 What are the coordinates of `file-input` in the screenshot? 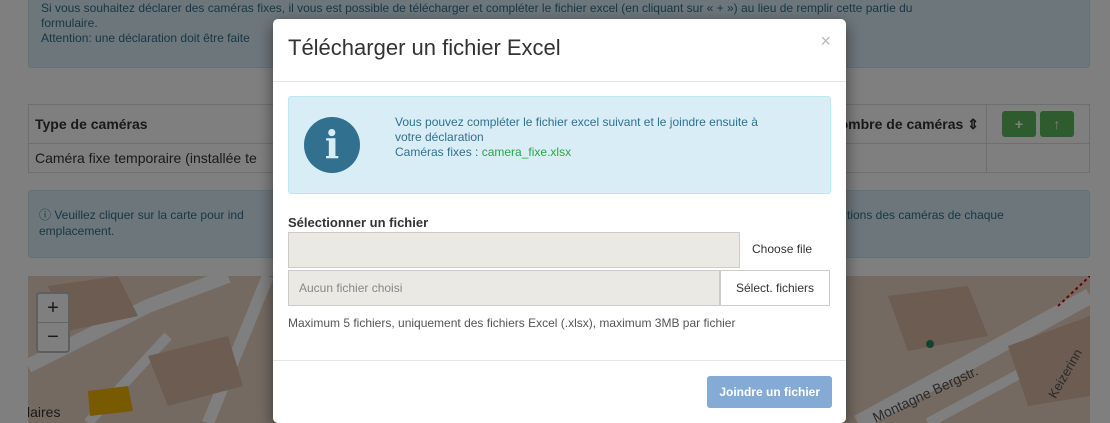 It's located at (514, 250).